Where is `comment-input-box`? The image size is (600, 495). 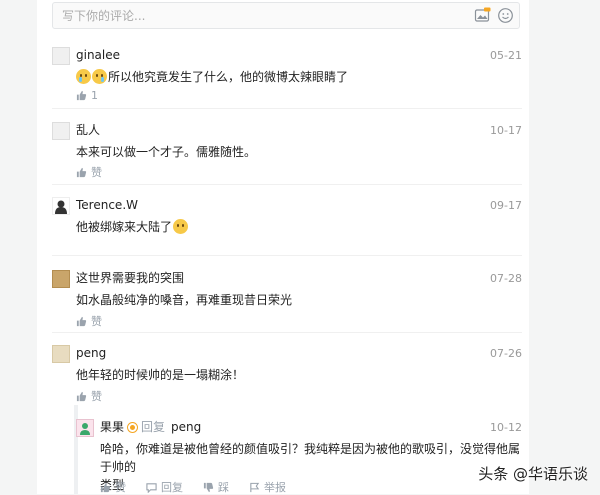
comment-input-box is located at coordinates (286, 15).